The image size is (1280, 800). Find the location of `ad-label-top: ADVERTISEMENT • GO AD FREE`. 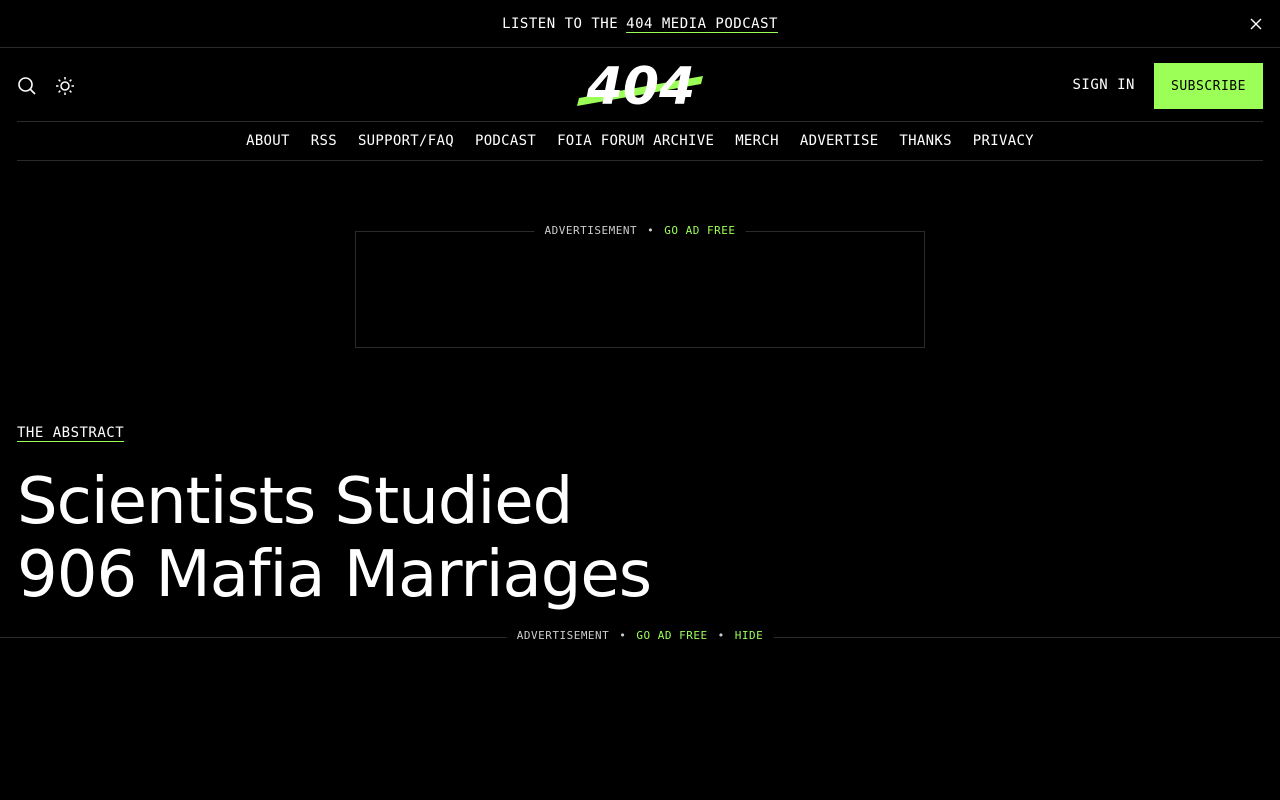

ad-label-top: ADVERTISEMENT • GO AD FREE is located at coordinates (640, 230).